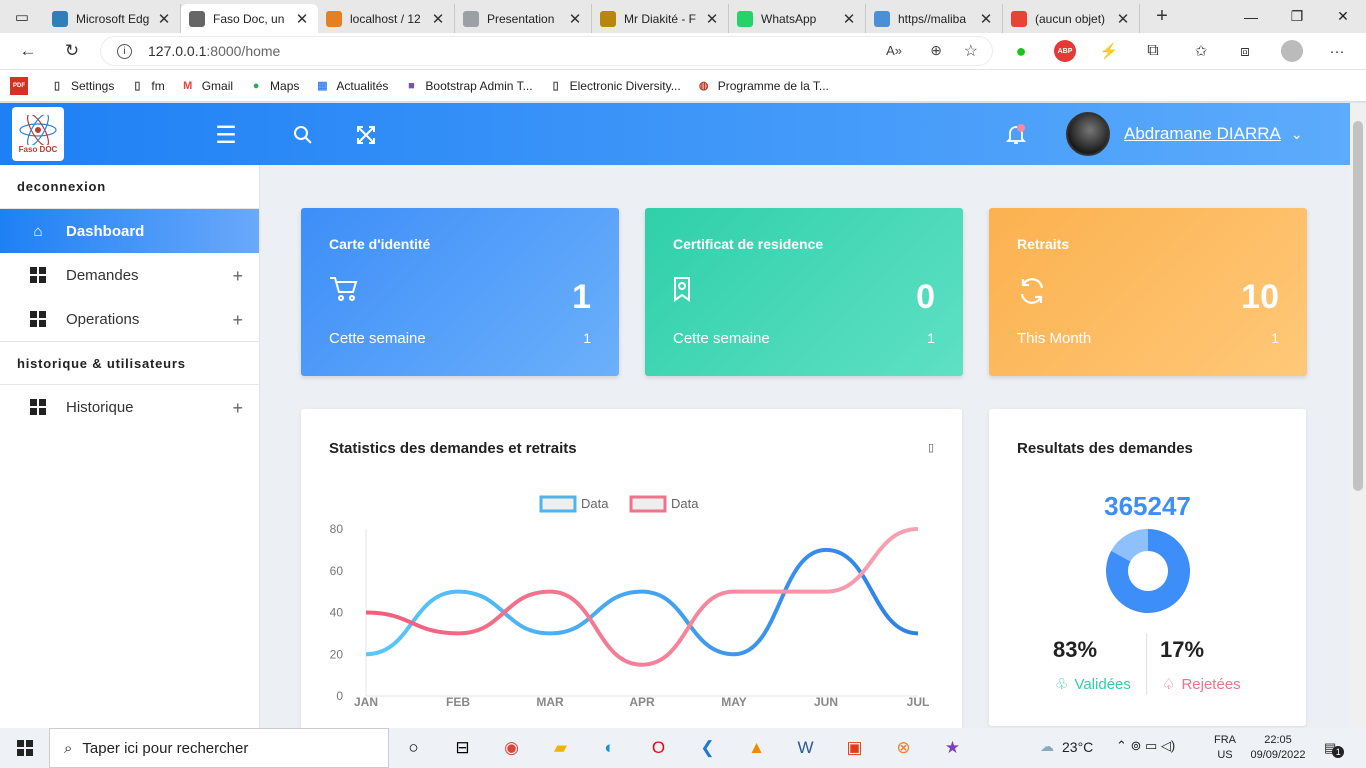 The width and height of the screenshot is (1366, 768). Describe the element at coordinates (511, 748) in the screenshot. I see `chrome-icon: ◉` at that location.